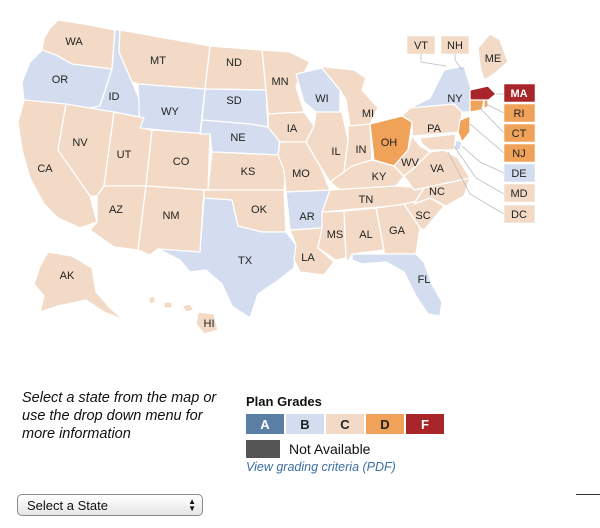 This screenshot has width=600, height=528. Describe the element at coordinates (330, 449) in the screenshot. I see `not-available-label: Not Available` at that location.